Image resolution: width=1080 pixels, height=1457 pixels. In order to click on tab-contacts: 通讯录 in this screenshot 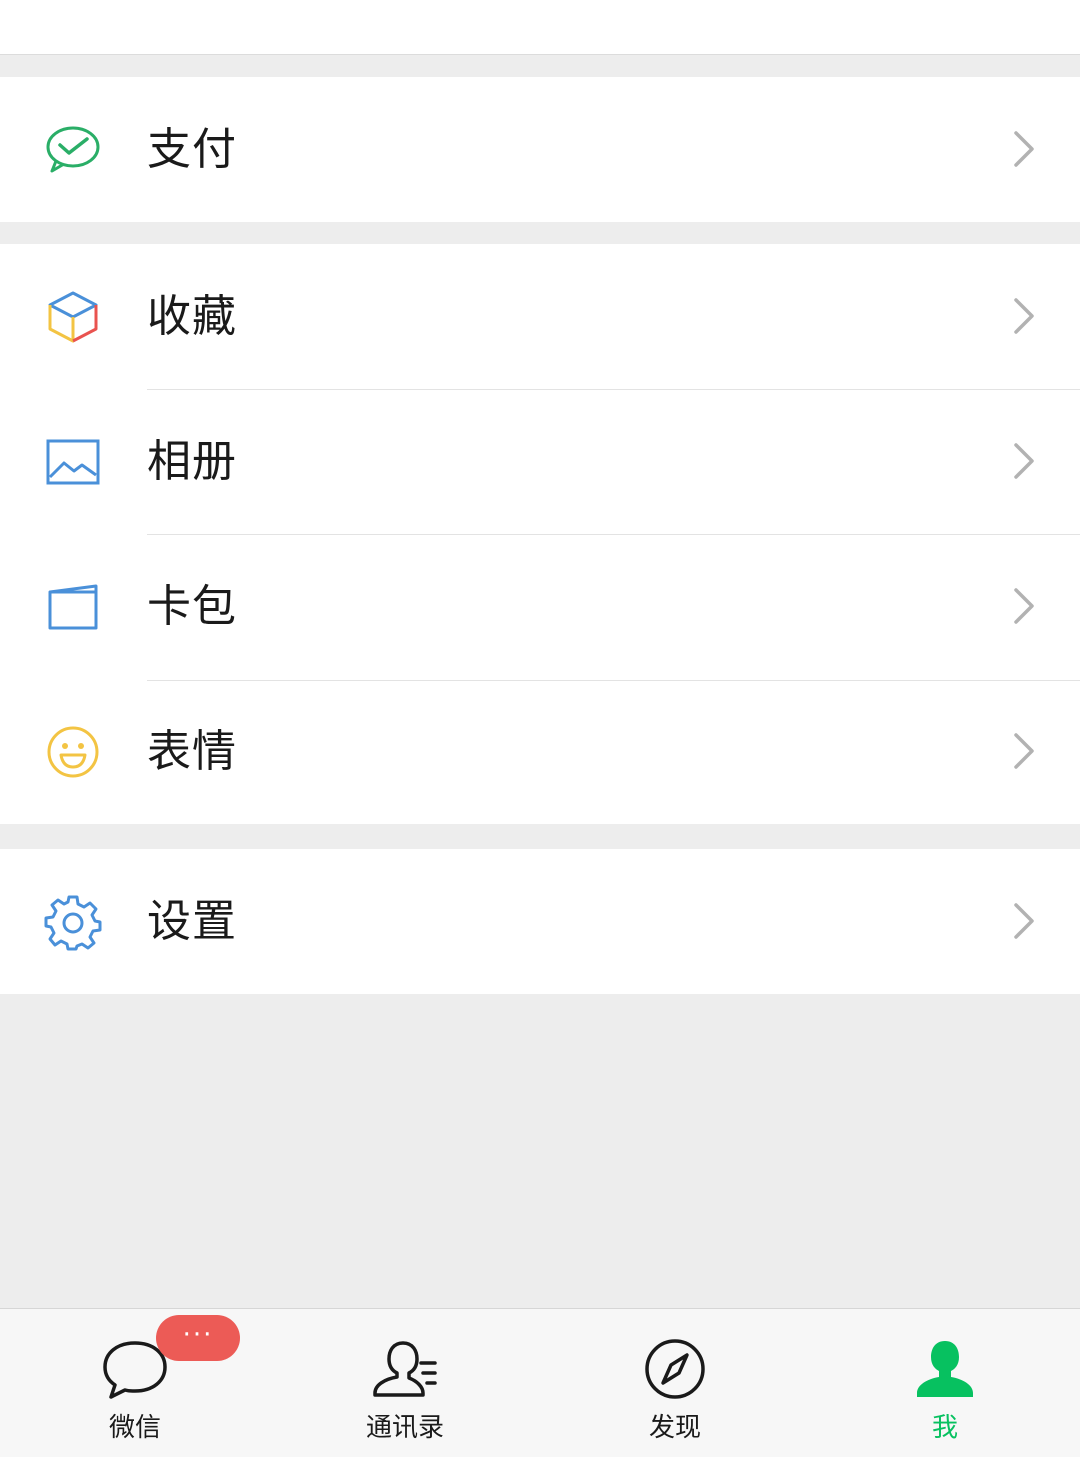, I will do `click(405, 1383)`.